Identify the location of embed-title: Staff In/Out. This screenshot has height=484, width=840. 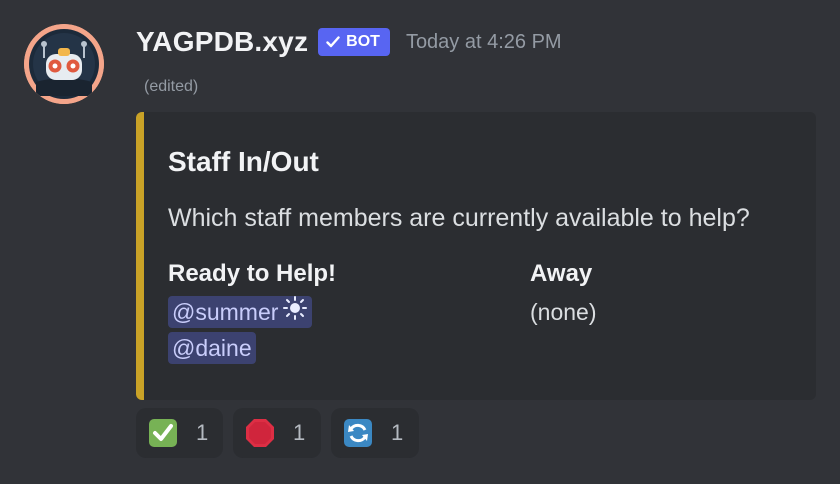
(243, 161).